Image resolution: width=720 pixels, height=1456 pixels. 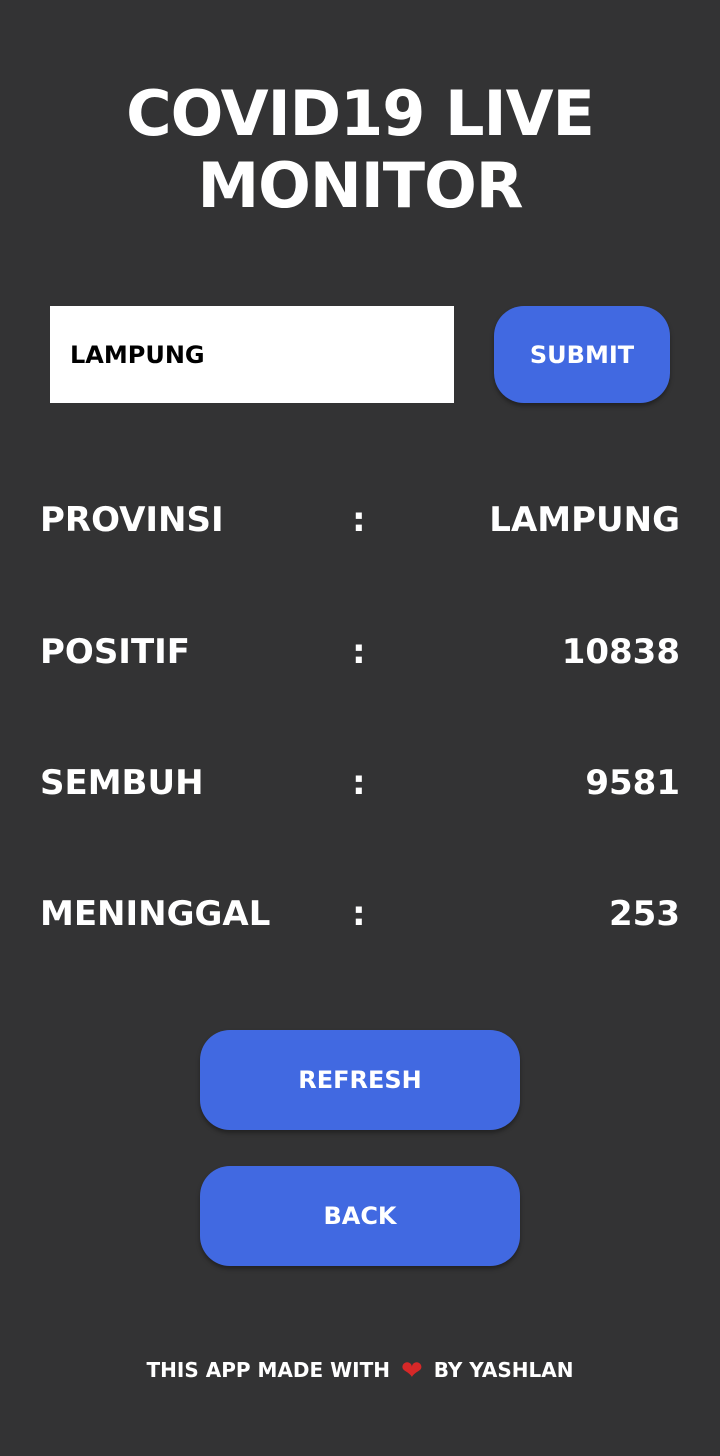 I want to click on footer-text-before: THIS APP MADE WITH, so click(x=268, y=1370).